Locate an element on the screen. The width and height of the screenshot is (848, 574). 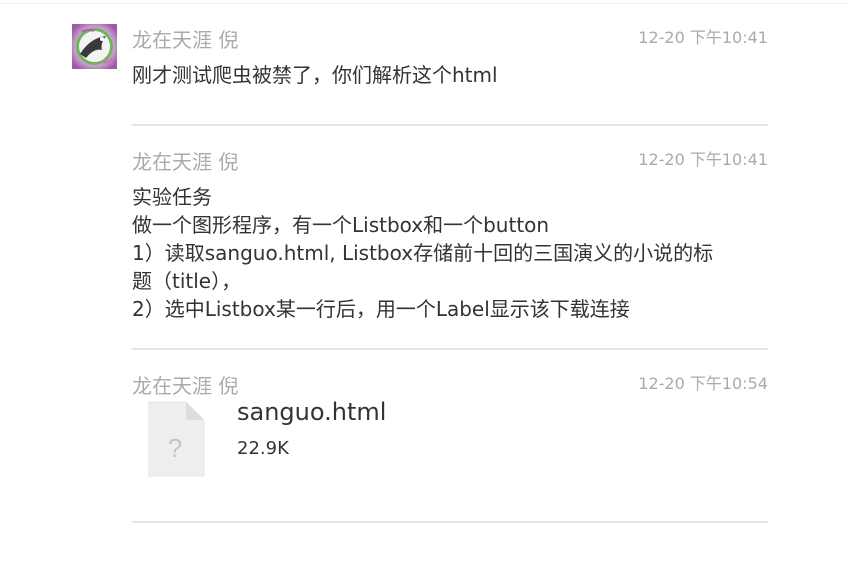
file-name: sanguo.html is located at coordinates (311, 412).